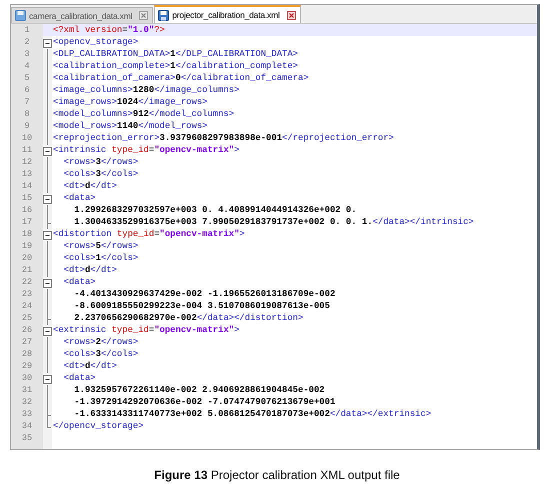  Describe the element at coordinates (188, 318) in the screenshot. I see `code-line: 2.2370656290682970e-002</data></distortion>` at that location.